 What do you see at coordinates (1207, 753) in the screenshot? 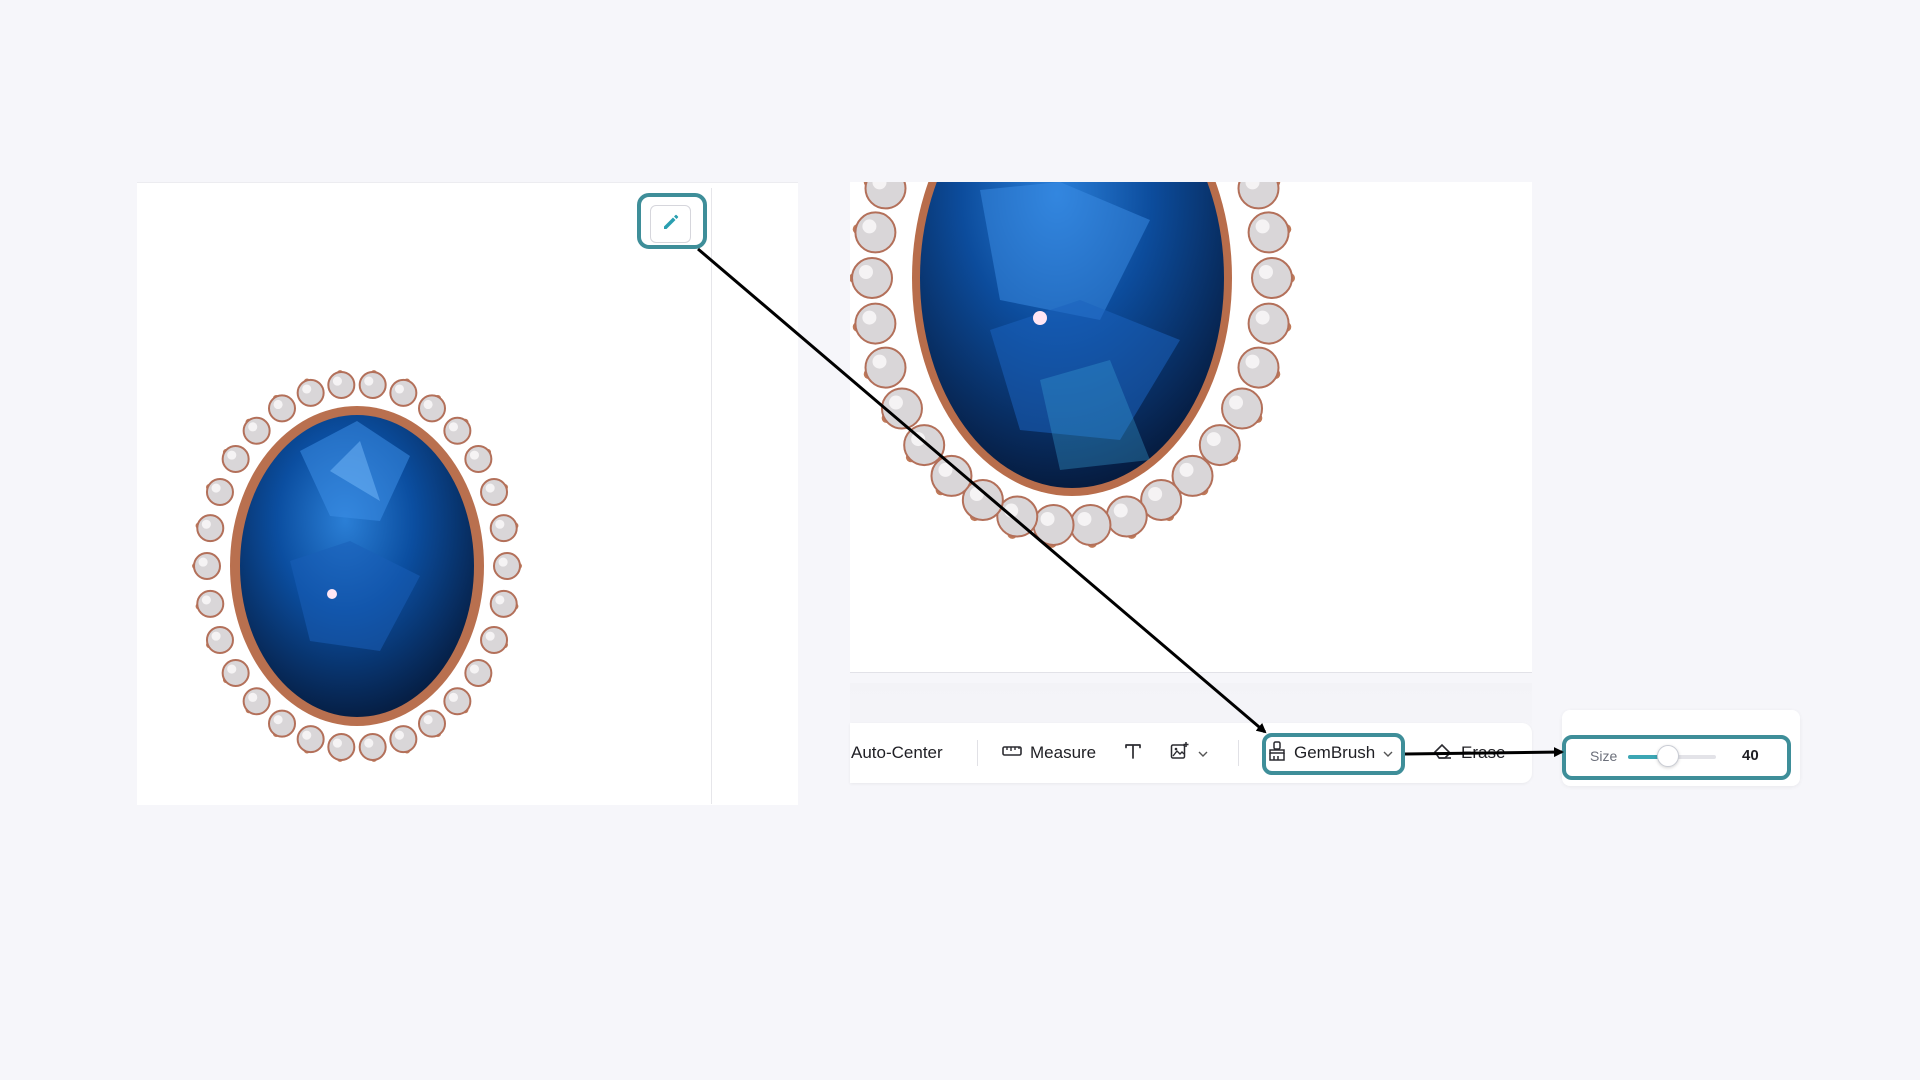
I see `chevron-down-icon` at bounding box center [1207, 753].